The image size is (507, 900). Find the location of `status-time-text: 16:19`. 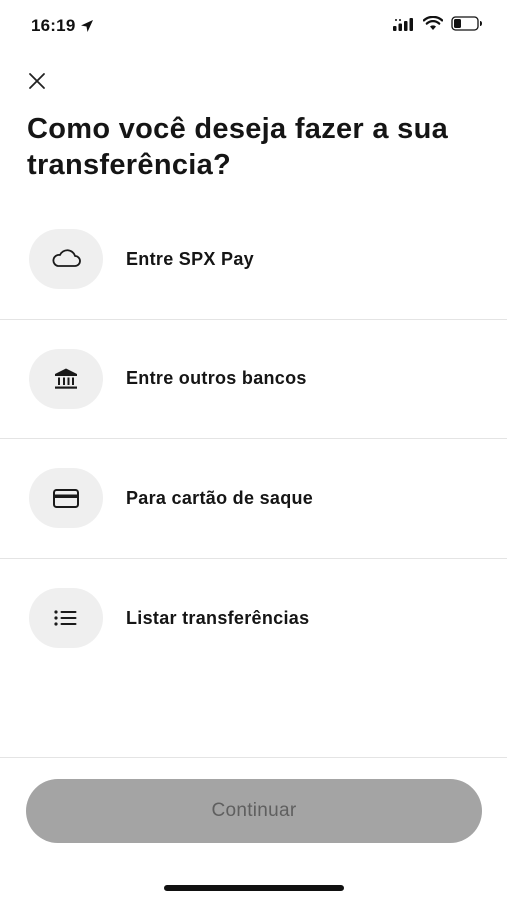

status-time-text: 16:19 is located at coordinates (53, 25).